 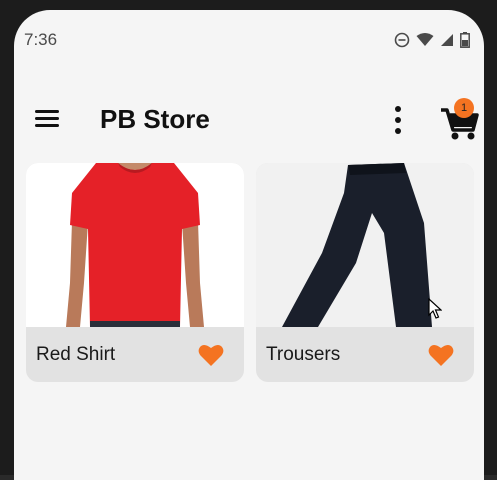 I want to click on product-image-red-shirt, so click(x=135, y=245).